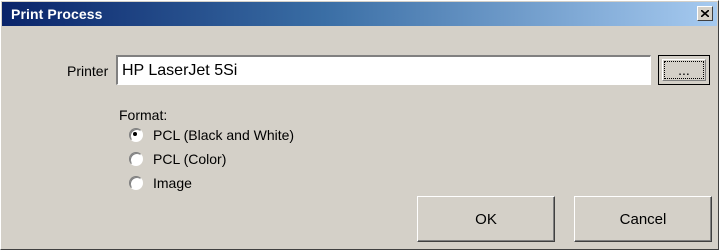 This screenshot has width=719, height=250. What do you see at coordinates (57, 14) in the screenshot?
I see `window-title: Print Process` at bounding box center [57, 14].